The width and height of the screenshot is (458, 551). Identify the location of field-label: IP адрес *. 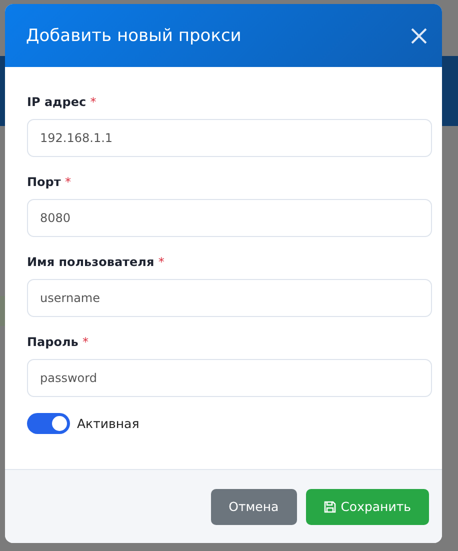
(62, 102).